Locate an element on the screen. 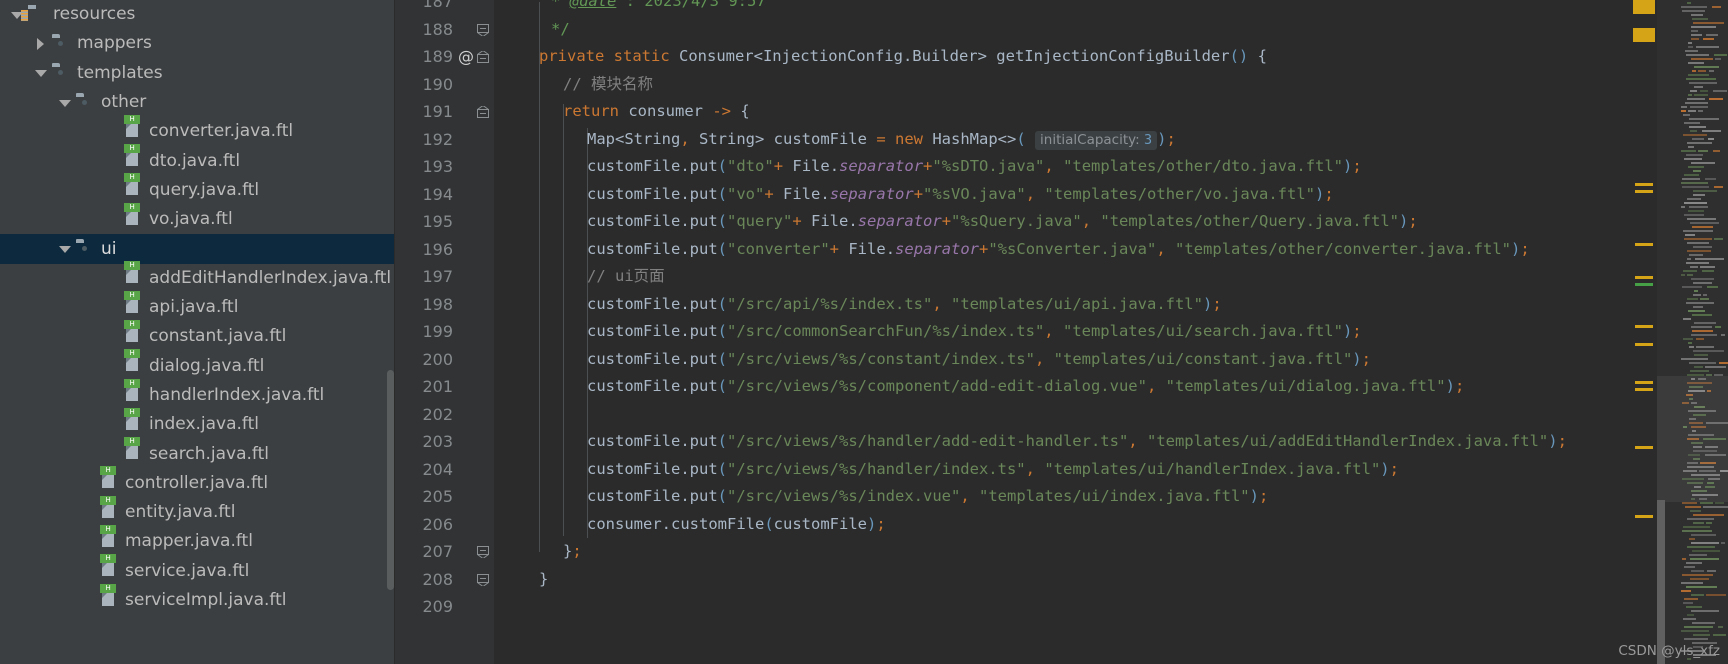 The height and width of the screenshot is (664, 1728). code-line: 190 // 模块名称 is located at coordinates (1061, 85).